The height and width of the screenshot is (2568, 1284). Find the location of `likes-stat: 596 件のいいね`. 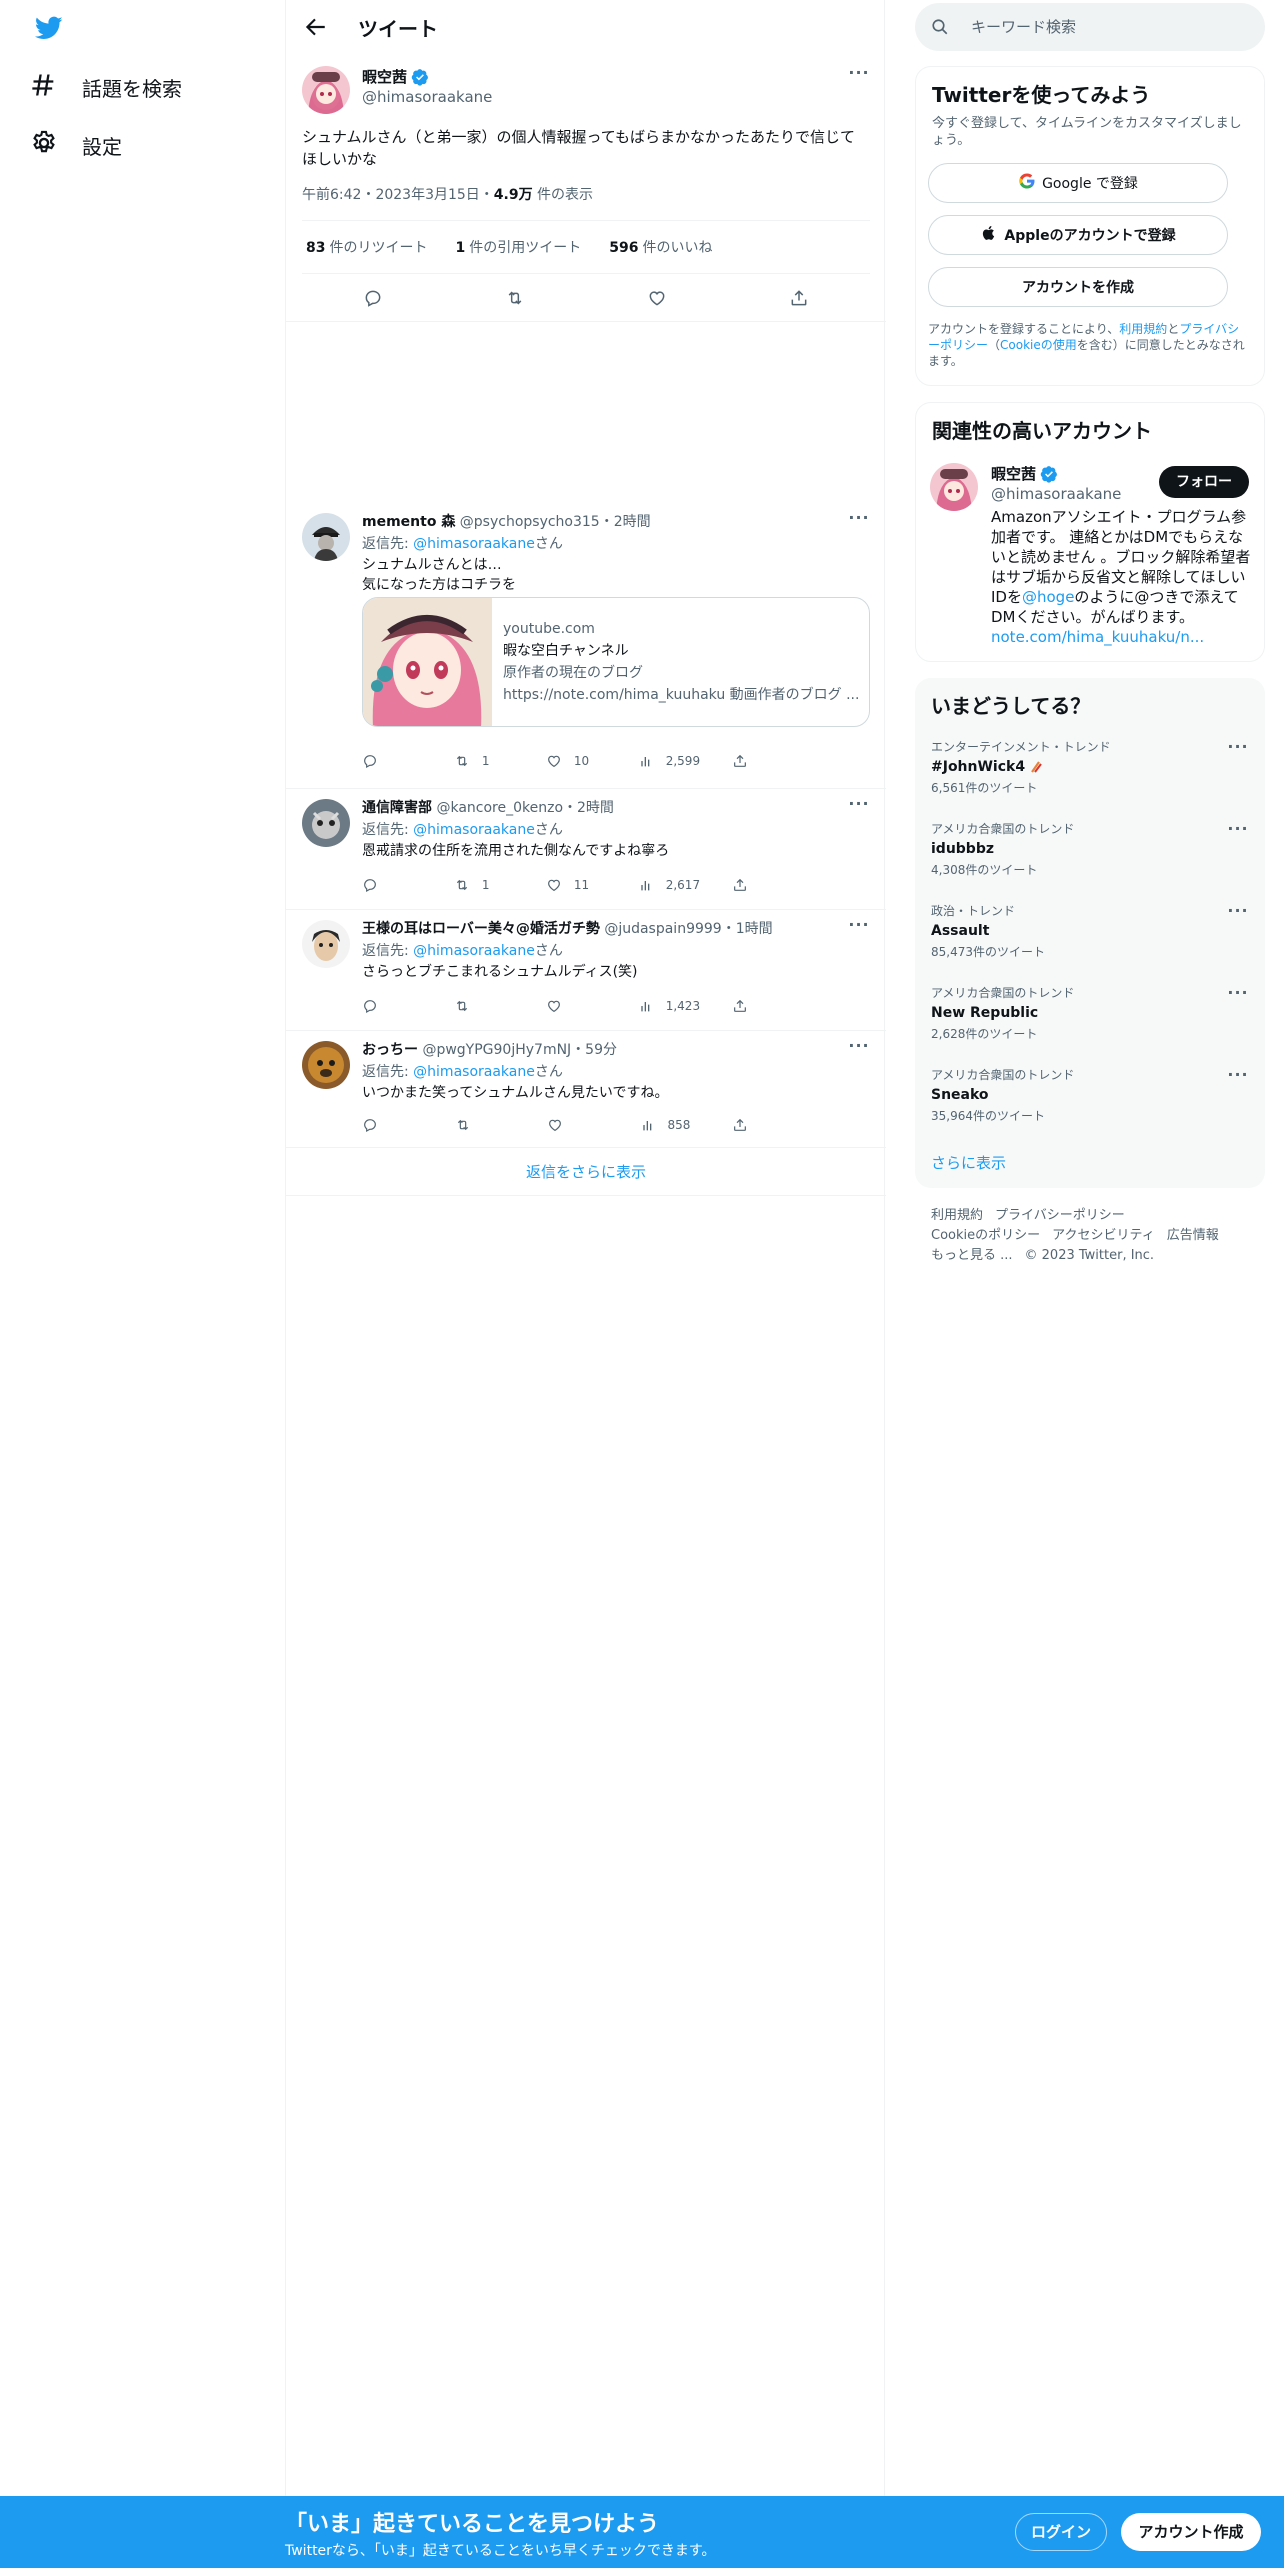

likes-stat: 596 件のいいね is located at coordinates (660, 247).